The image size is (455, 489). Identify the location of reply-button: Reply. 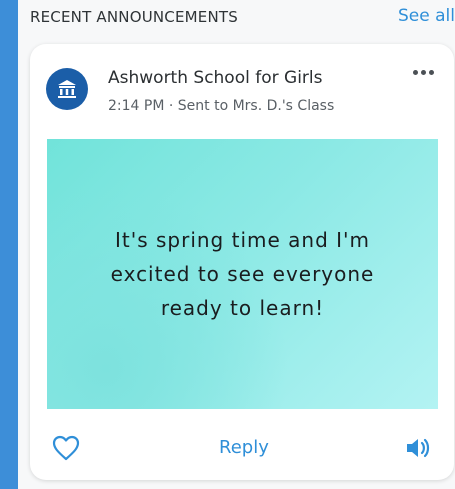
(244, 447).